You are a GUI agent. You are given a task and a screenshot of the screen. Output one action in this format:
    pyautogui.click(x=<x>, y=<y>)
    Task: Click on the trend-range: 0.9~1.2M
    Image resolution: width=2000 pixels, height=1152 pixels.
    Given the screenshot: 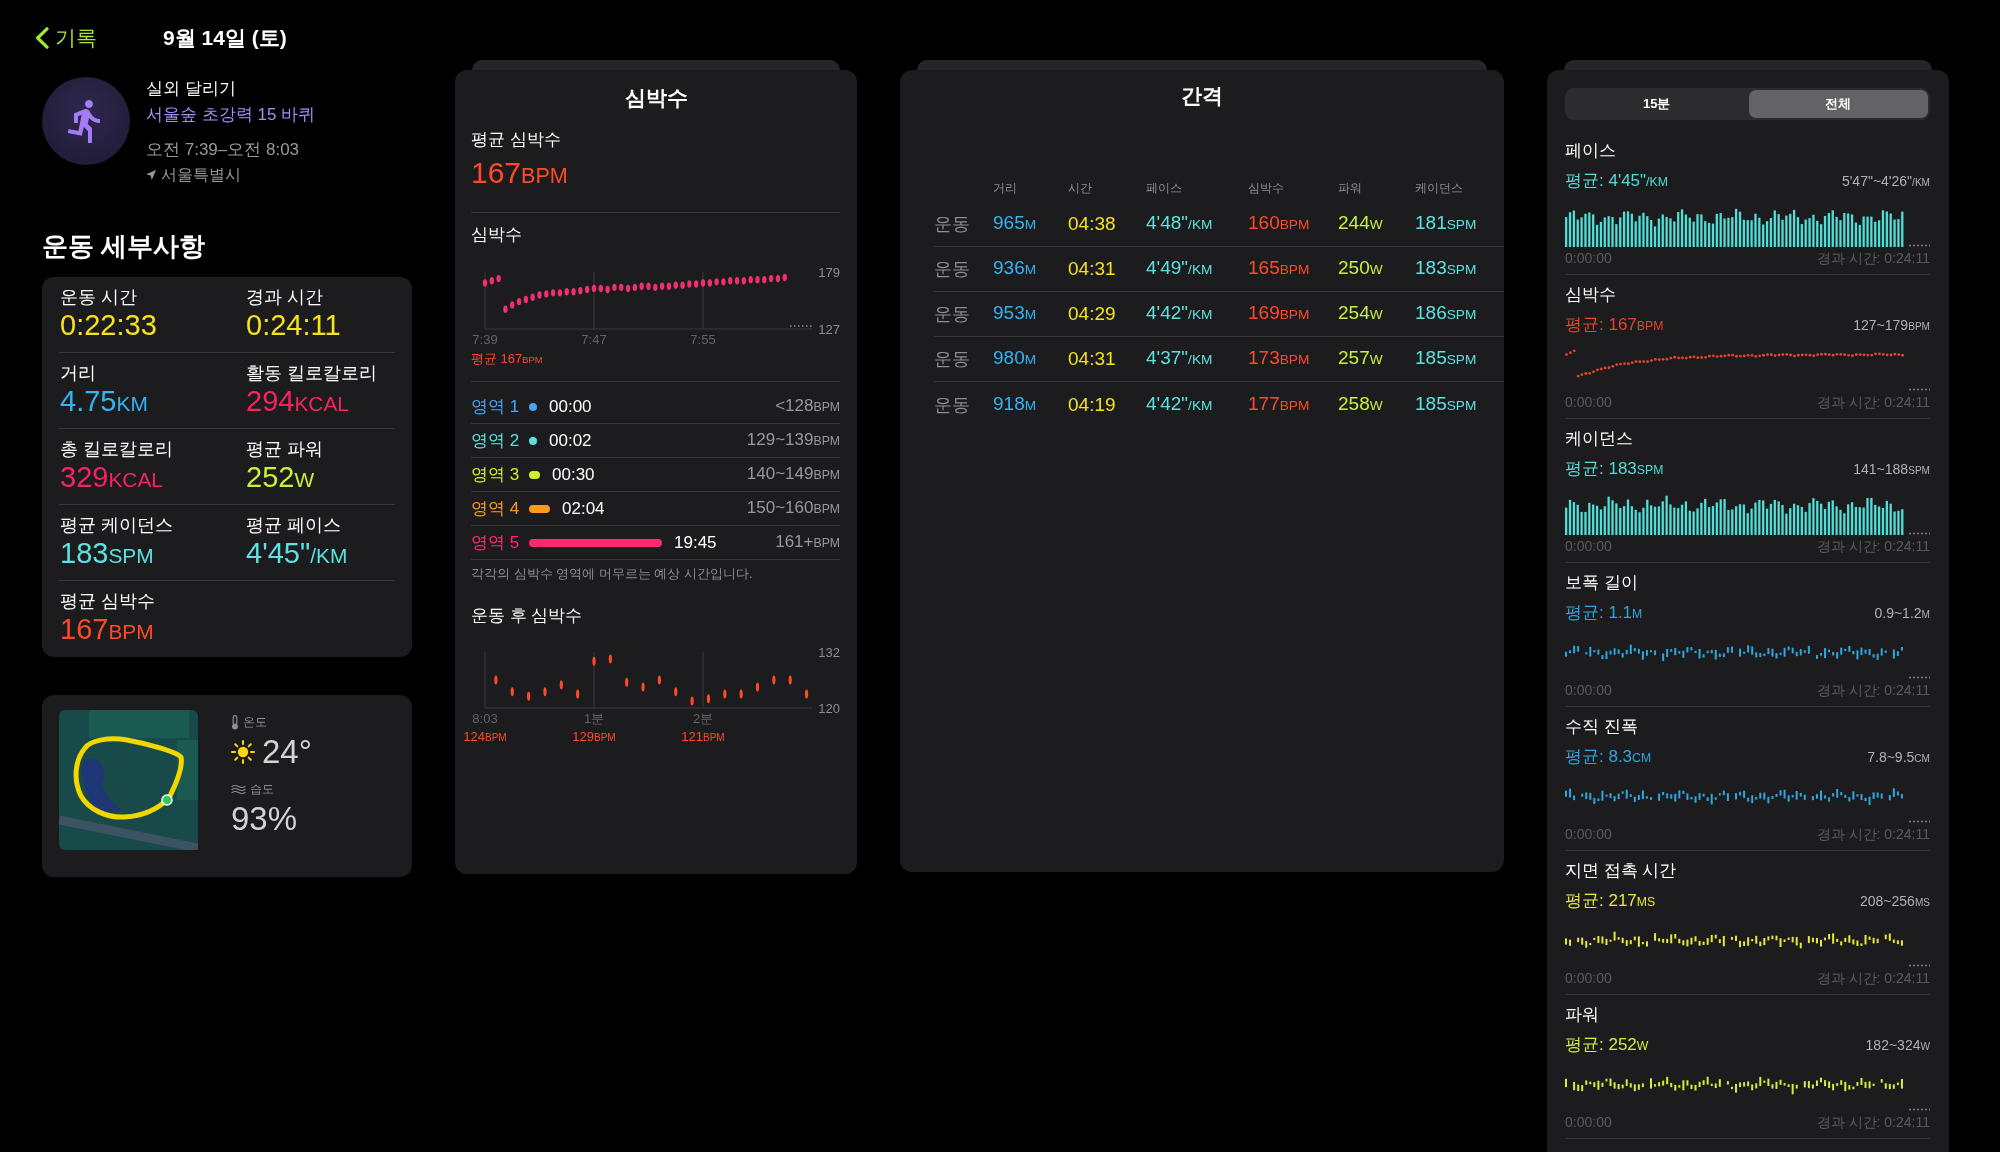 What is the action you would take?
    pyautogui.click(x=1902, y=613)
    